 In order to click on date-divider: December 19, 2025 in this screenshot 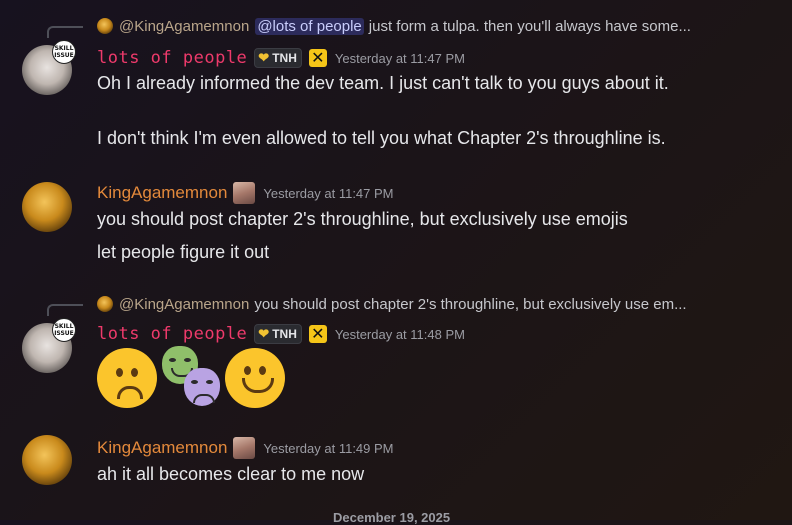, I will do `click(392, 517)`.